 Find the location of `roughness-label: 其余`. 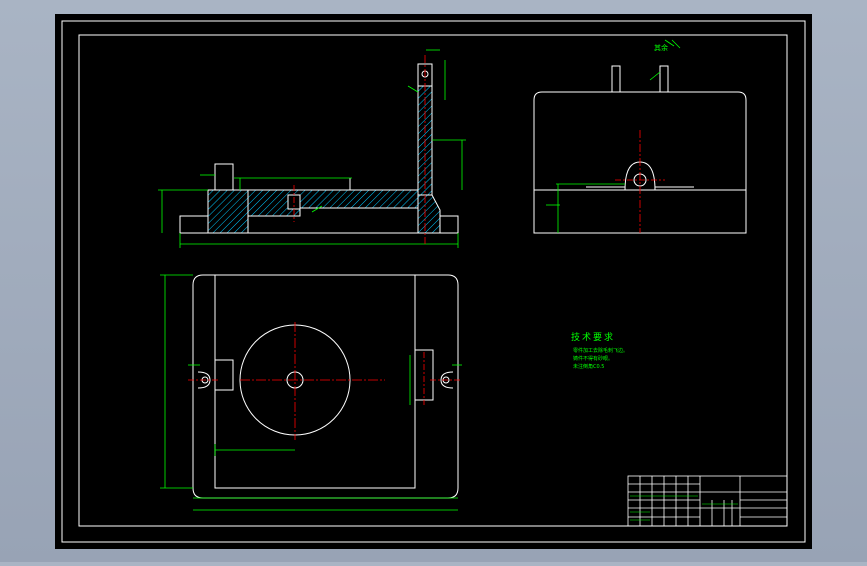

roughness-label: 其余 is located at coordinates (661, 47).